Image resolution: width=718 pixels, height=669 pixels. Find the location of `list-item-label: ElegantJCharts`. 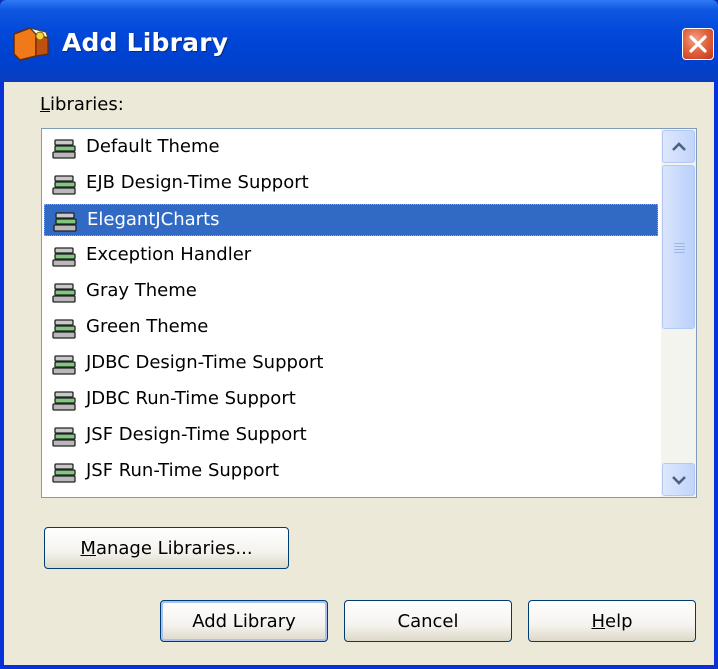

list-item-label: ElegantJCharts is located at coordinates (153, 219).